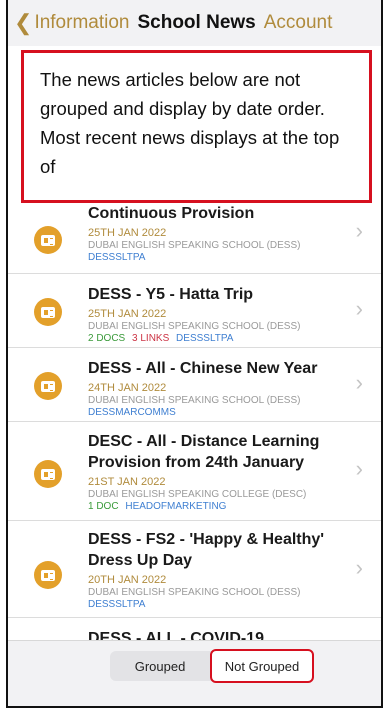 This screenshot has height=708, width=389. Describe the element at coordinates (127, 388) in the screenshot. I see `article-date: 24TH JAN 2022` at that location.